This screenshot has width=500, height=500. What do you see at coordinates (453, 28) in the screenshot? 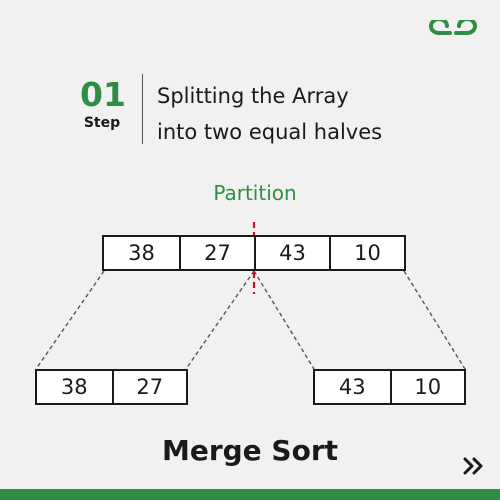
I see `gfg-logo-icon` at bounding box center [453, 28].